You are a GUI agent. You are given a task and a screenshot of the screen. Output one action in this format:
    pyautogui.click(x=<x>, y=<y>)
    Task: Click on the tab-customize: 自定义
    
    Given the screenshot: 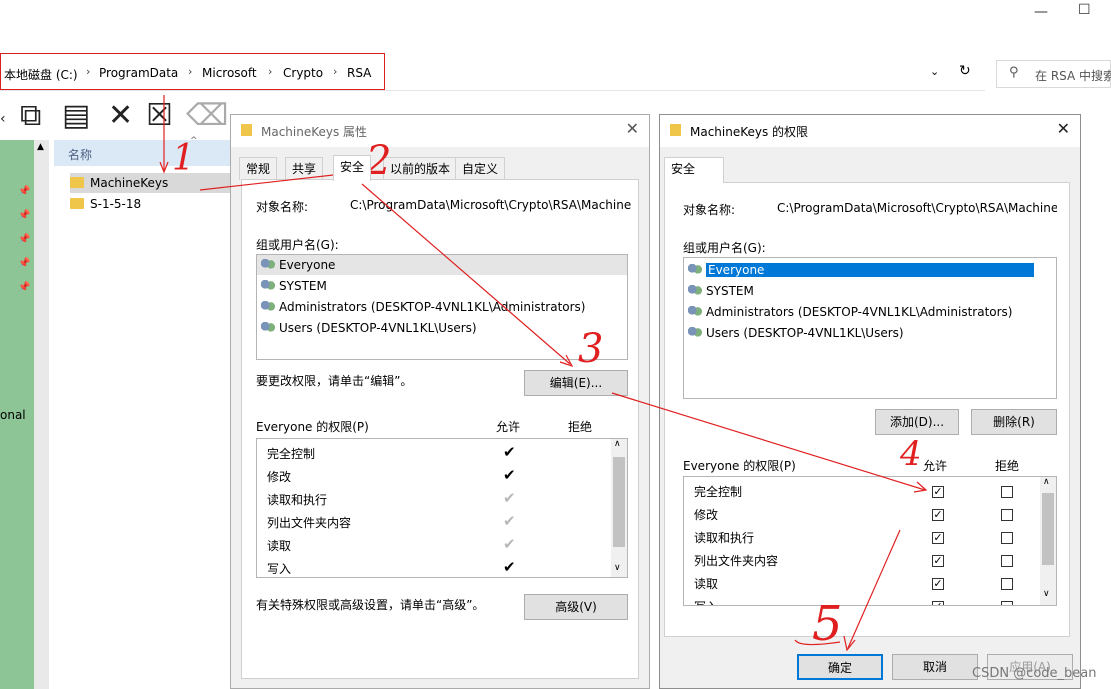 What is the action you would take?
    pyautogui.click(x=480, y=168)
    